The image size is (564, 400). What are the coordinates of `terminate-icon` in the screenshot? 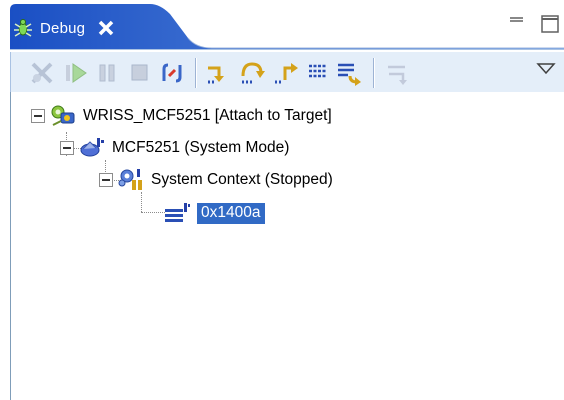 It's located at (140, 73).